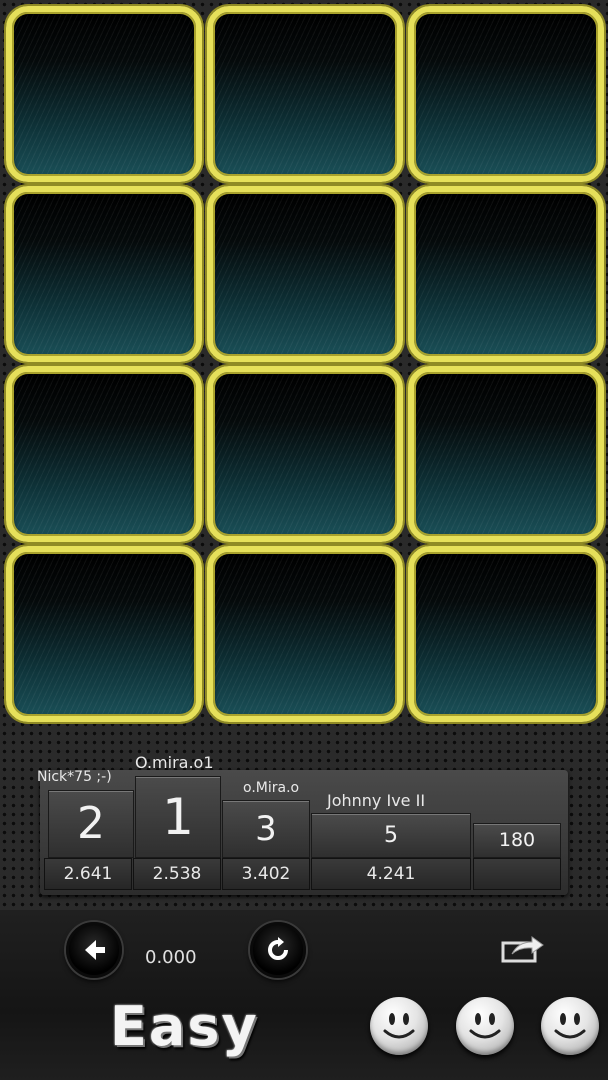 The width and height of the screenshot is (608, 1080). What do you see at coordinates (171, 957) in the screenshot?
I see `timer-display: 0.000` at bounding box center [171, 957].